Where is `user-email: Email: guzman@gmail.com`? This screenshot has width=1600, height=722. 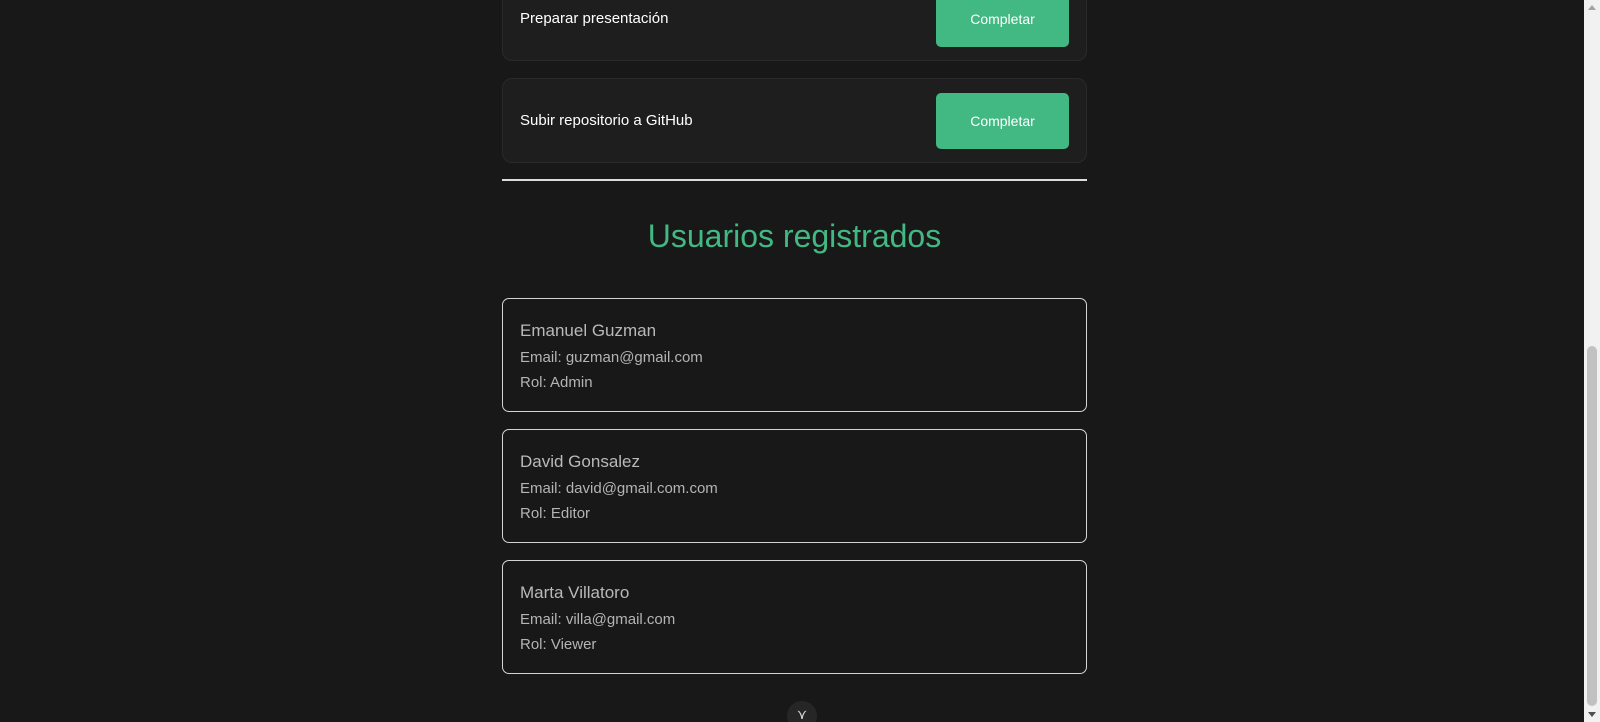
user-email: Email: guzman@gmail.com is located at coordinates (611, 357).